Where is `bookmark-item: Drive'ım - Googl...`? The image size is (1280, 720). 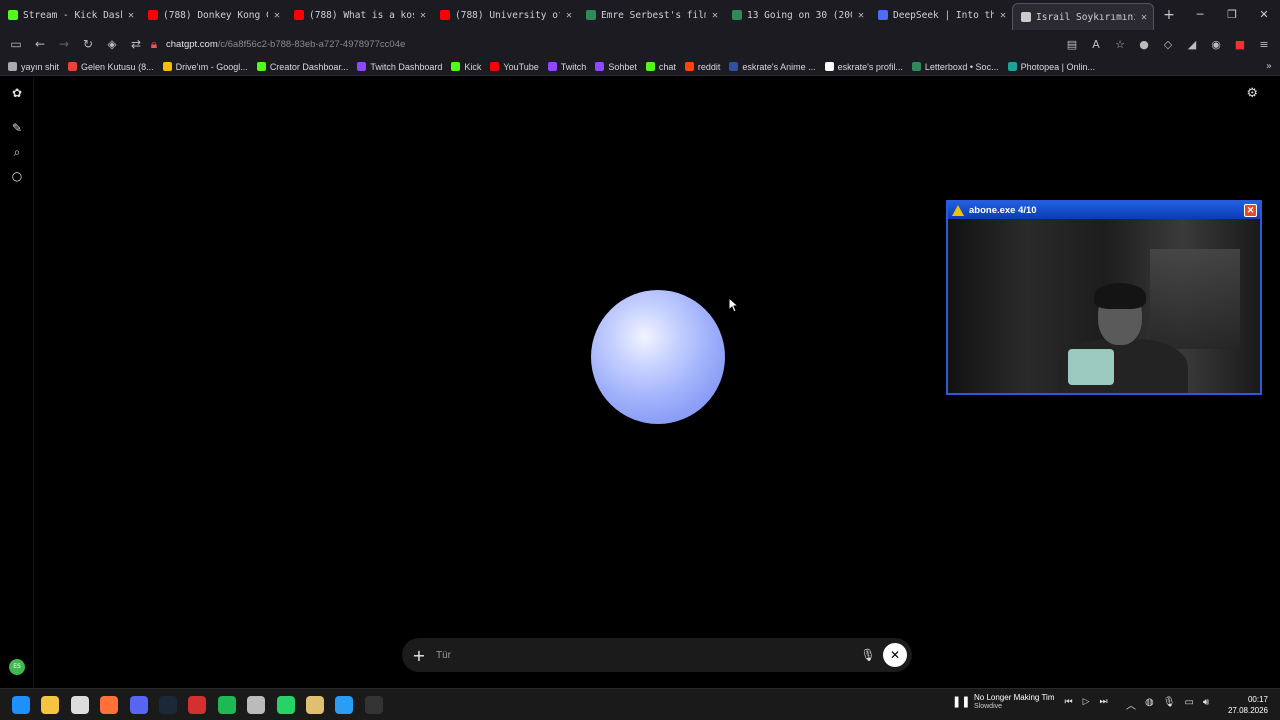 bookmark-item: Drive'ım - Googl... is located at coordinates (205, 67).